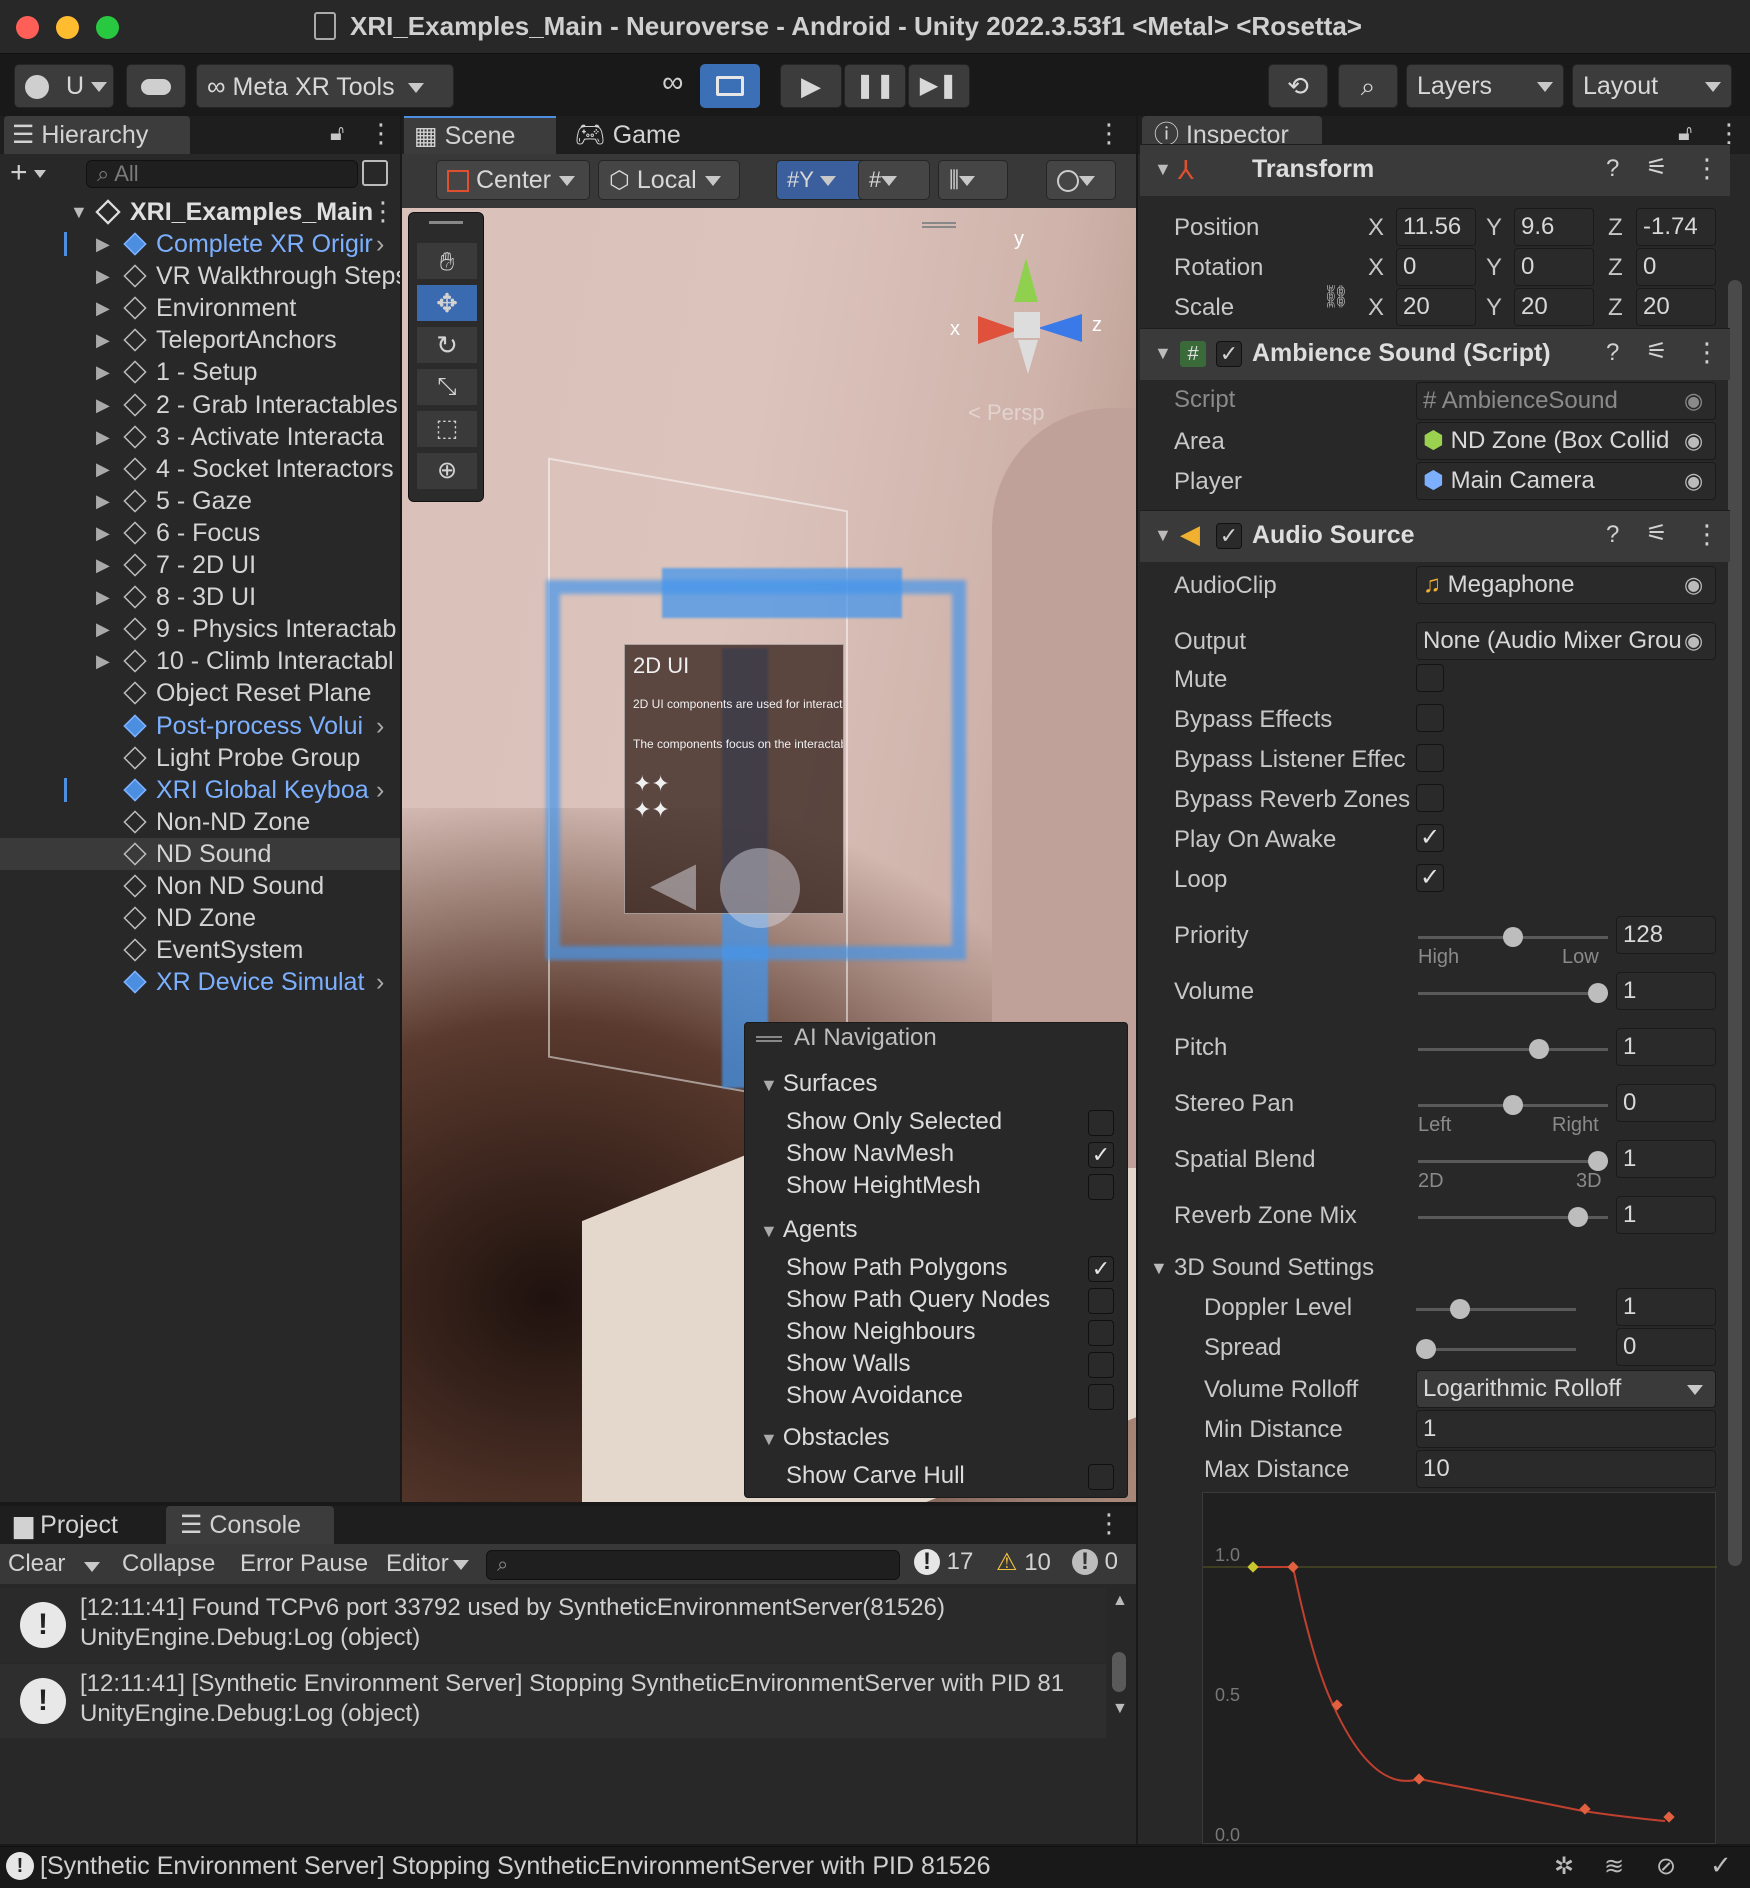  Describe the element at coordinates (1119, 1672) in the screenshot. I see `console-scrollbar` at that location.